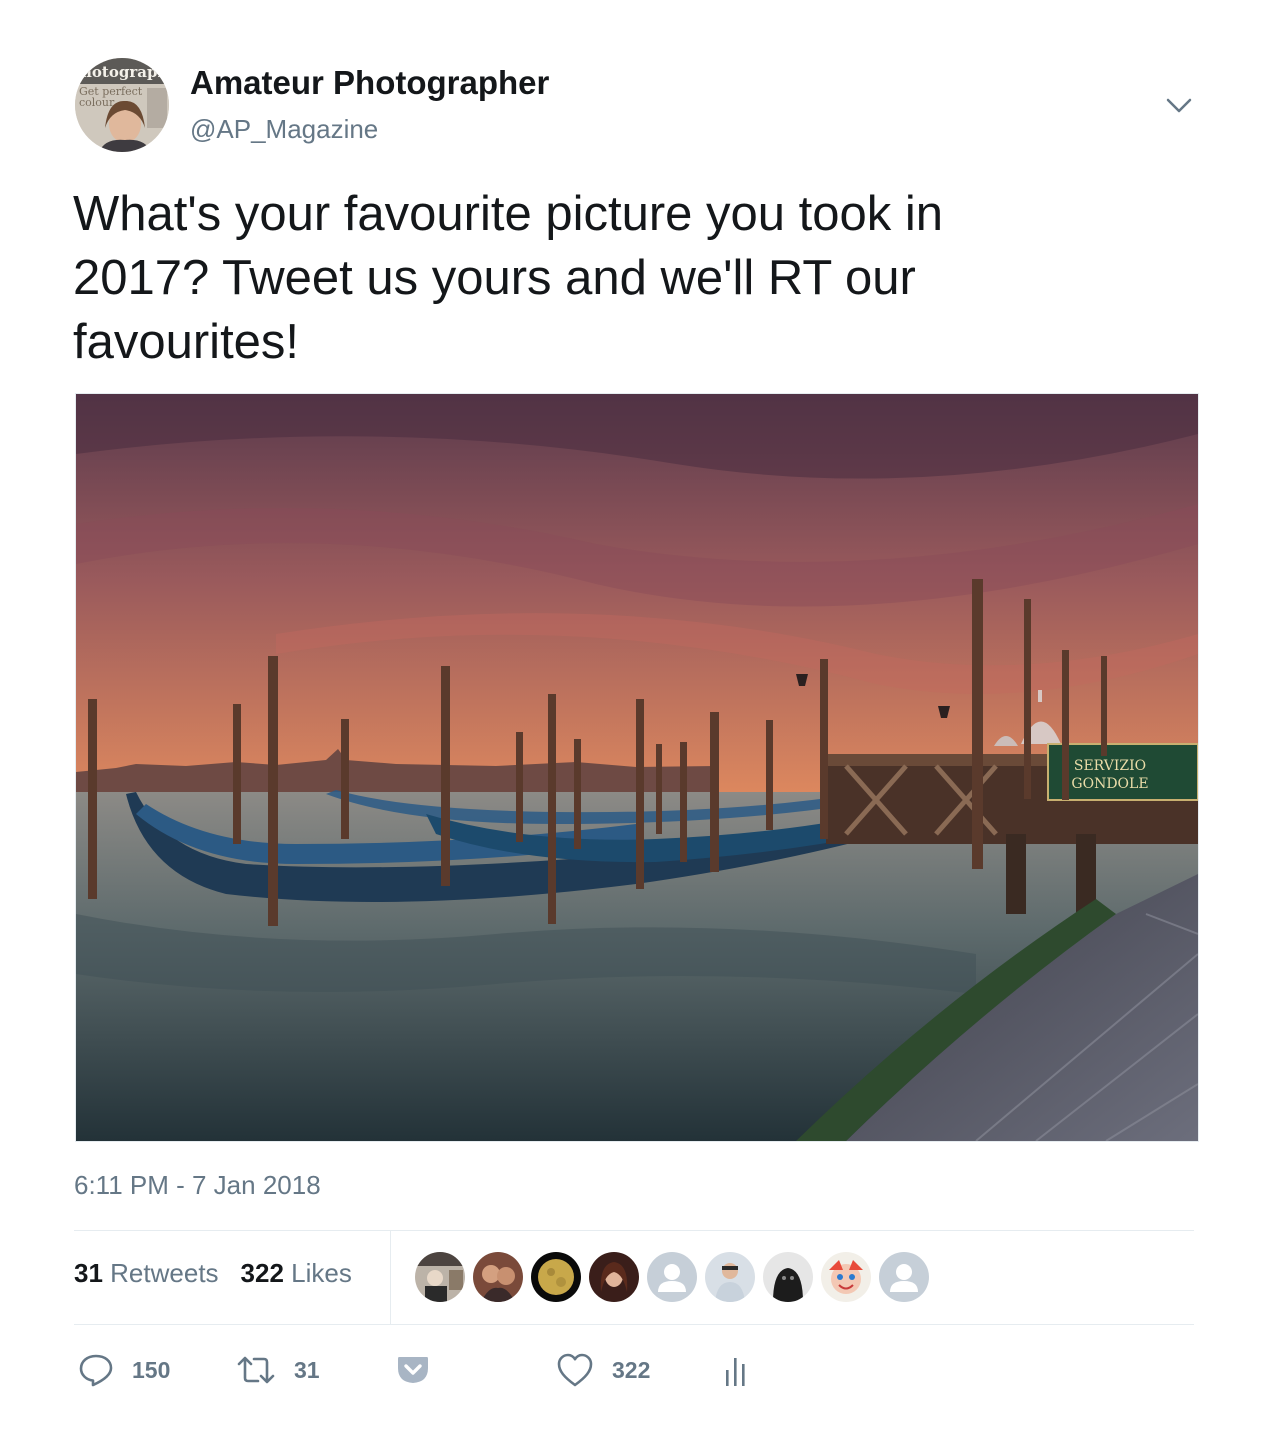  I want to click on pocket-button, so click(413, 1370).